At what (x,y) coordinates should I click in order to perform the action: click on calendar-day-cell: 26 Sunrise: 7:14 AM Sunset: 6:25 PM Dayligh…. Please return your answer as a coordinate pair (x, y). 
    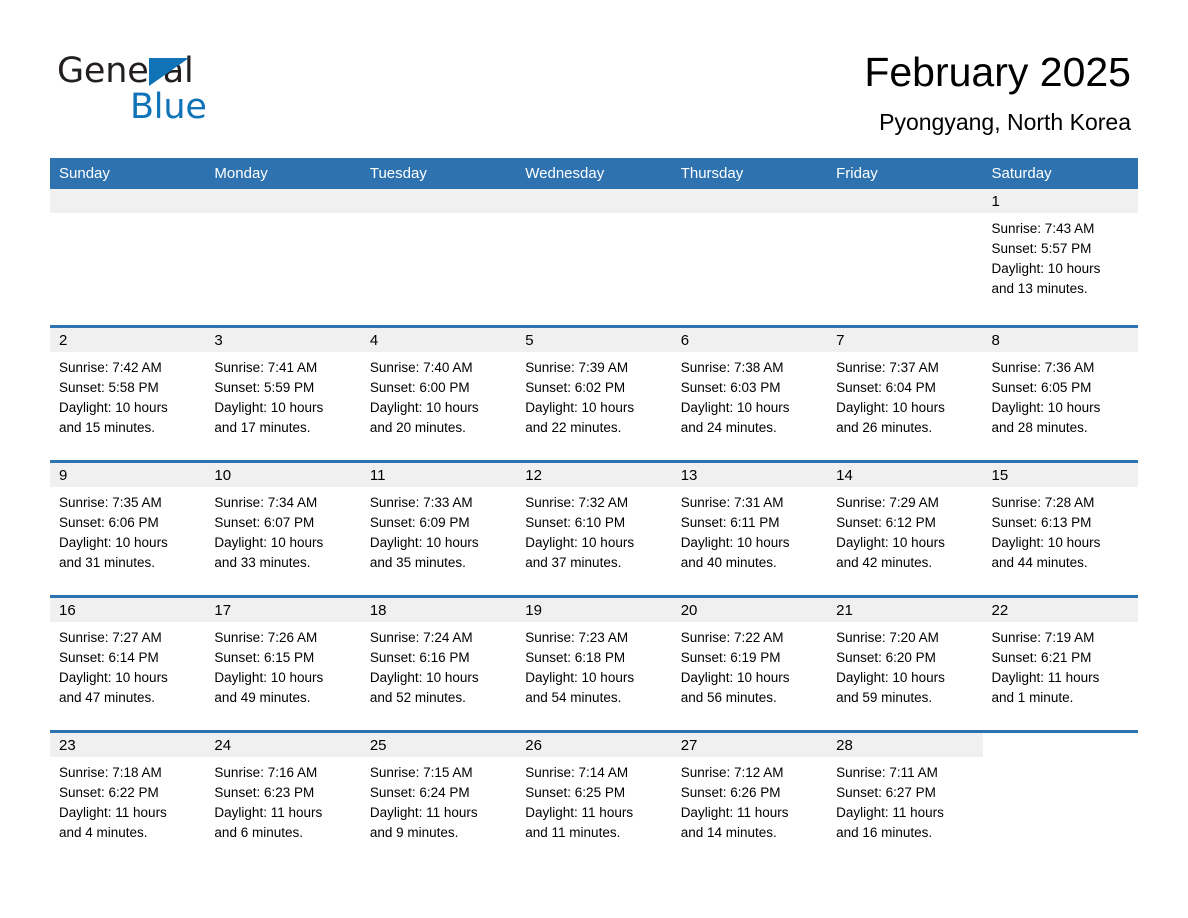
    Looking at the image, I should click on (594, 797).